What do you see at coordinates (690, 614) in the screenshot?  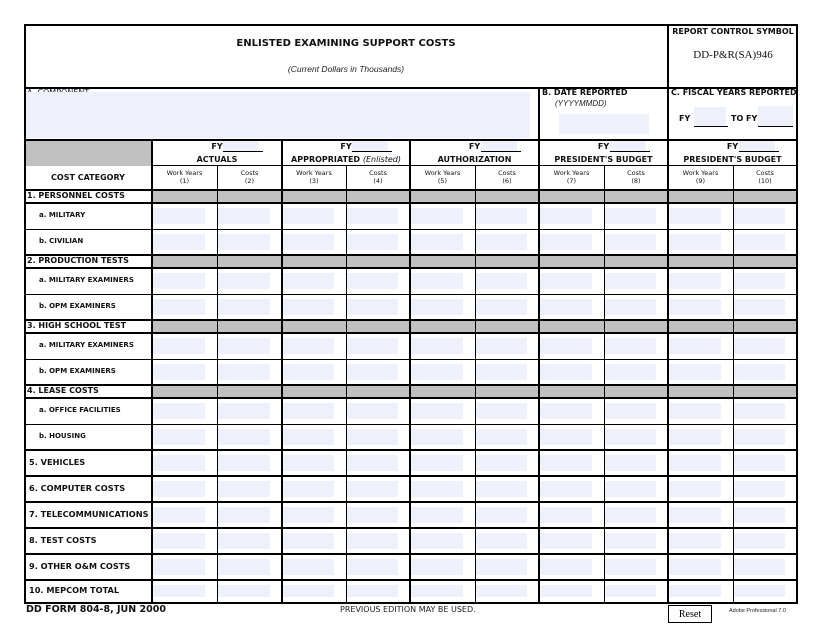 I see `reset-button: Reset` at bounding box center [690, 614].